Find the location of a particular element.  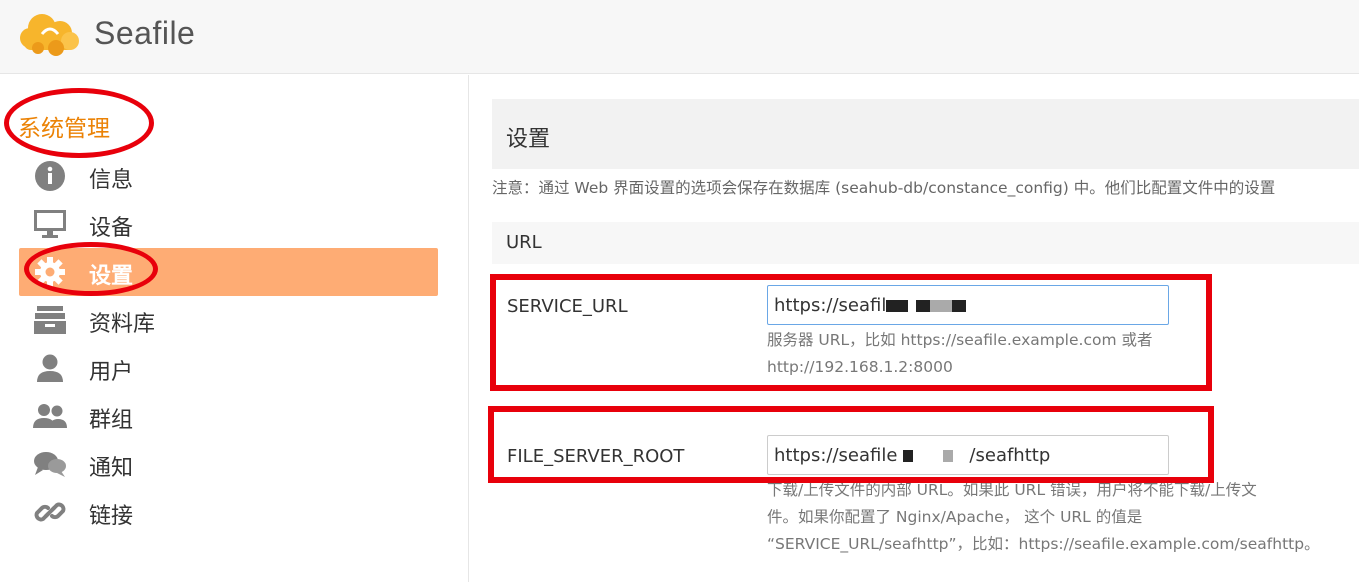

annotation-oval-settings is located at coordinates (91, 269).